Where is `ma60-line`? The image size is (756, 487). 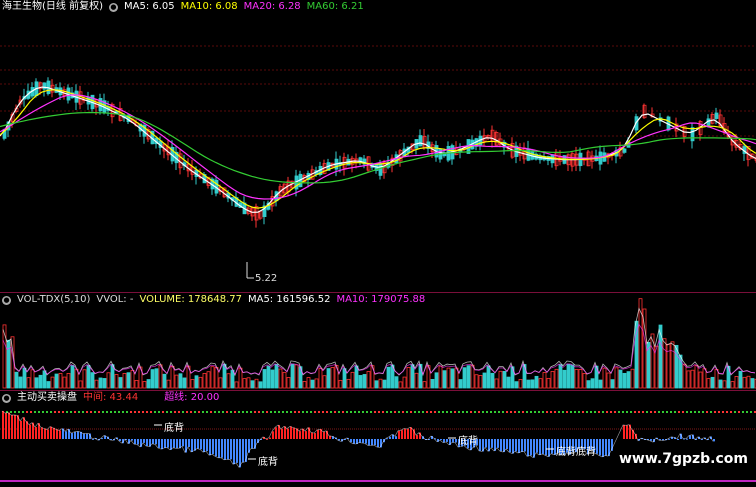 ma60-line is located at coordinates (378, 147).